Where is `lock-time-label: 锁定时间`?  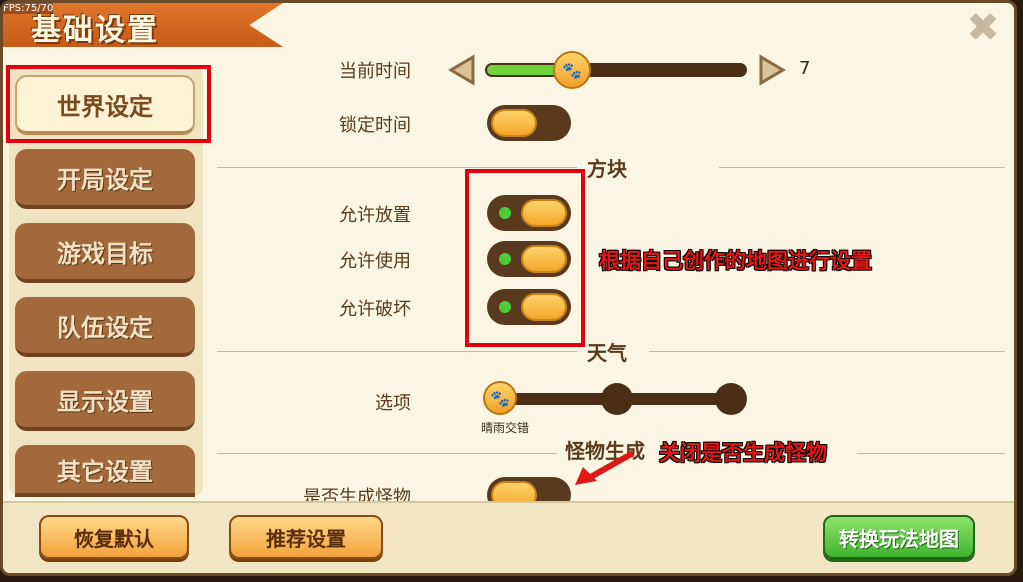
lock-time-label: 锁定时间 is located at coordinates (375, 125).